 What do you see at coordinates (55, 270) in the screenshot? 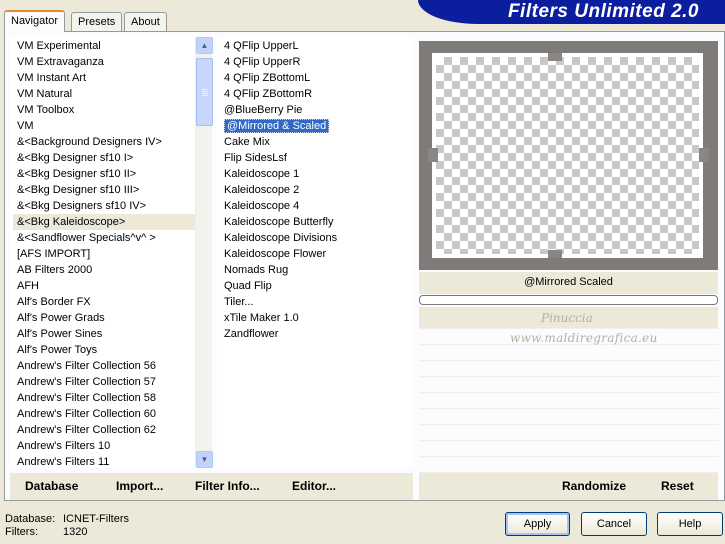
I see `category-item-label: AB Filters 2000` at bounding box center [55, 270].